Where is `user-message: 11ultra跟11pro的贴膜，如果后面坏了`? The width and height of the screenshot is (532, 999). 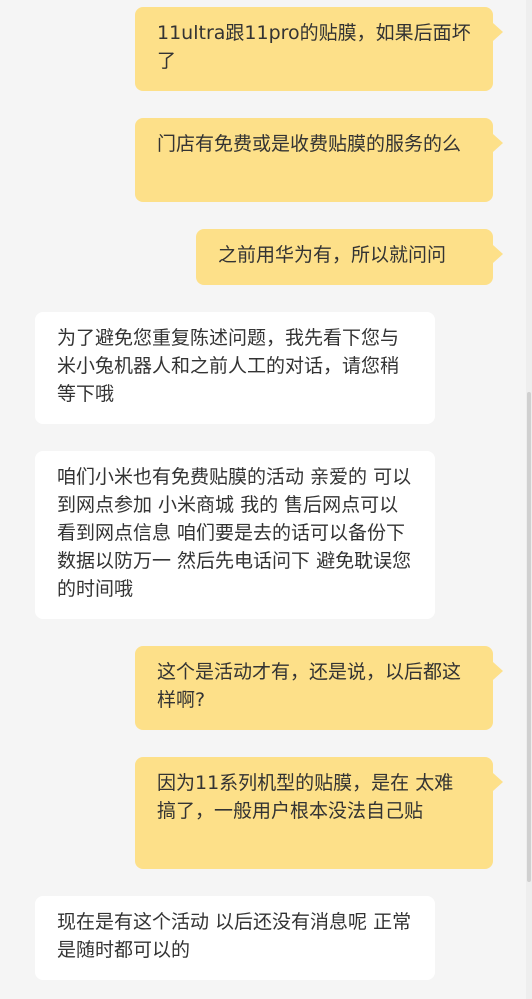
user-message: 11ultra跟11pro的贴膜，如果后面坏了 is located at coordinates (319, 49).